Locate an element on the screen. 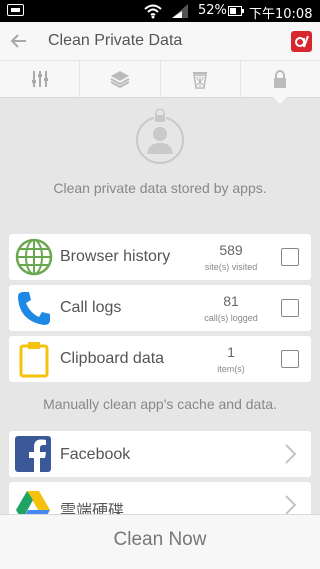 The image size is (320, 569). tab-layers is located at coordinates (120, 79).